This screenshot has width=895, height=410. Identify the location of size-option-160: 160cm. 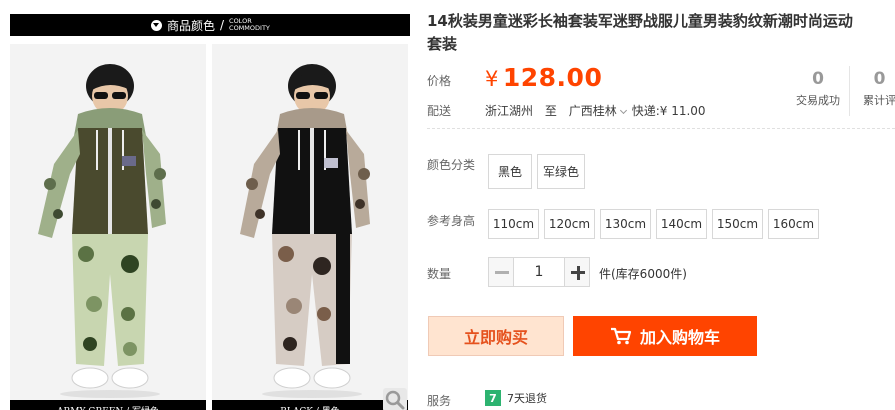
(793, 224).